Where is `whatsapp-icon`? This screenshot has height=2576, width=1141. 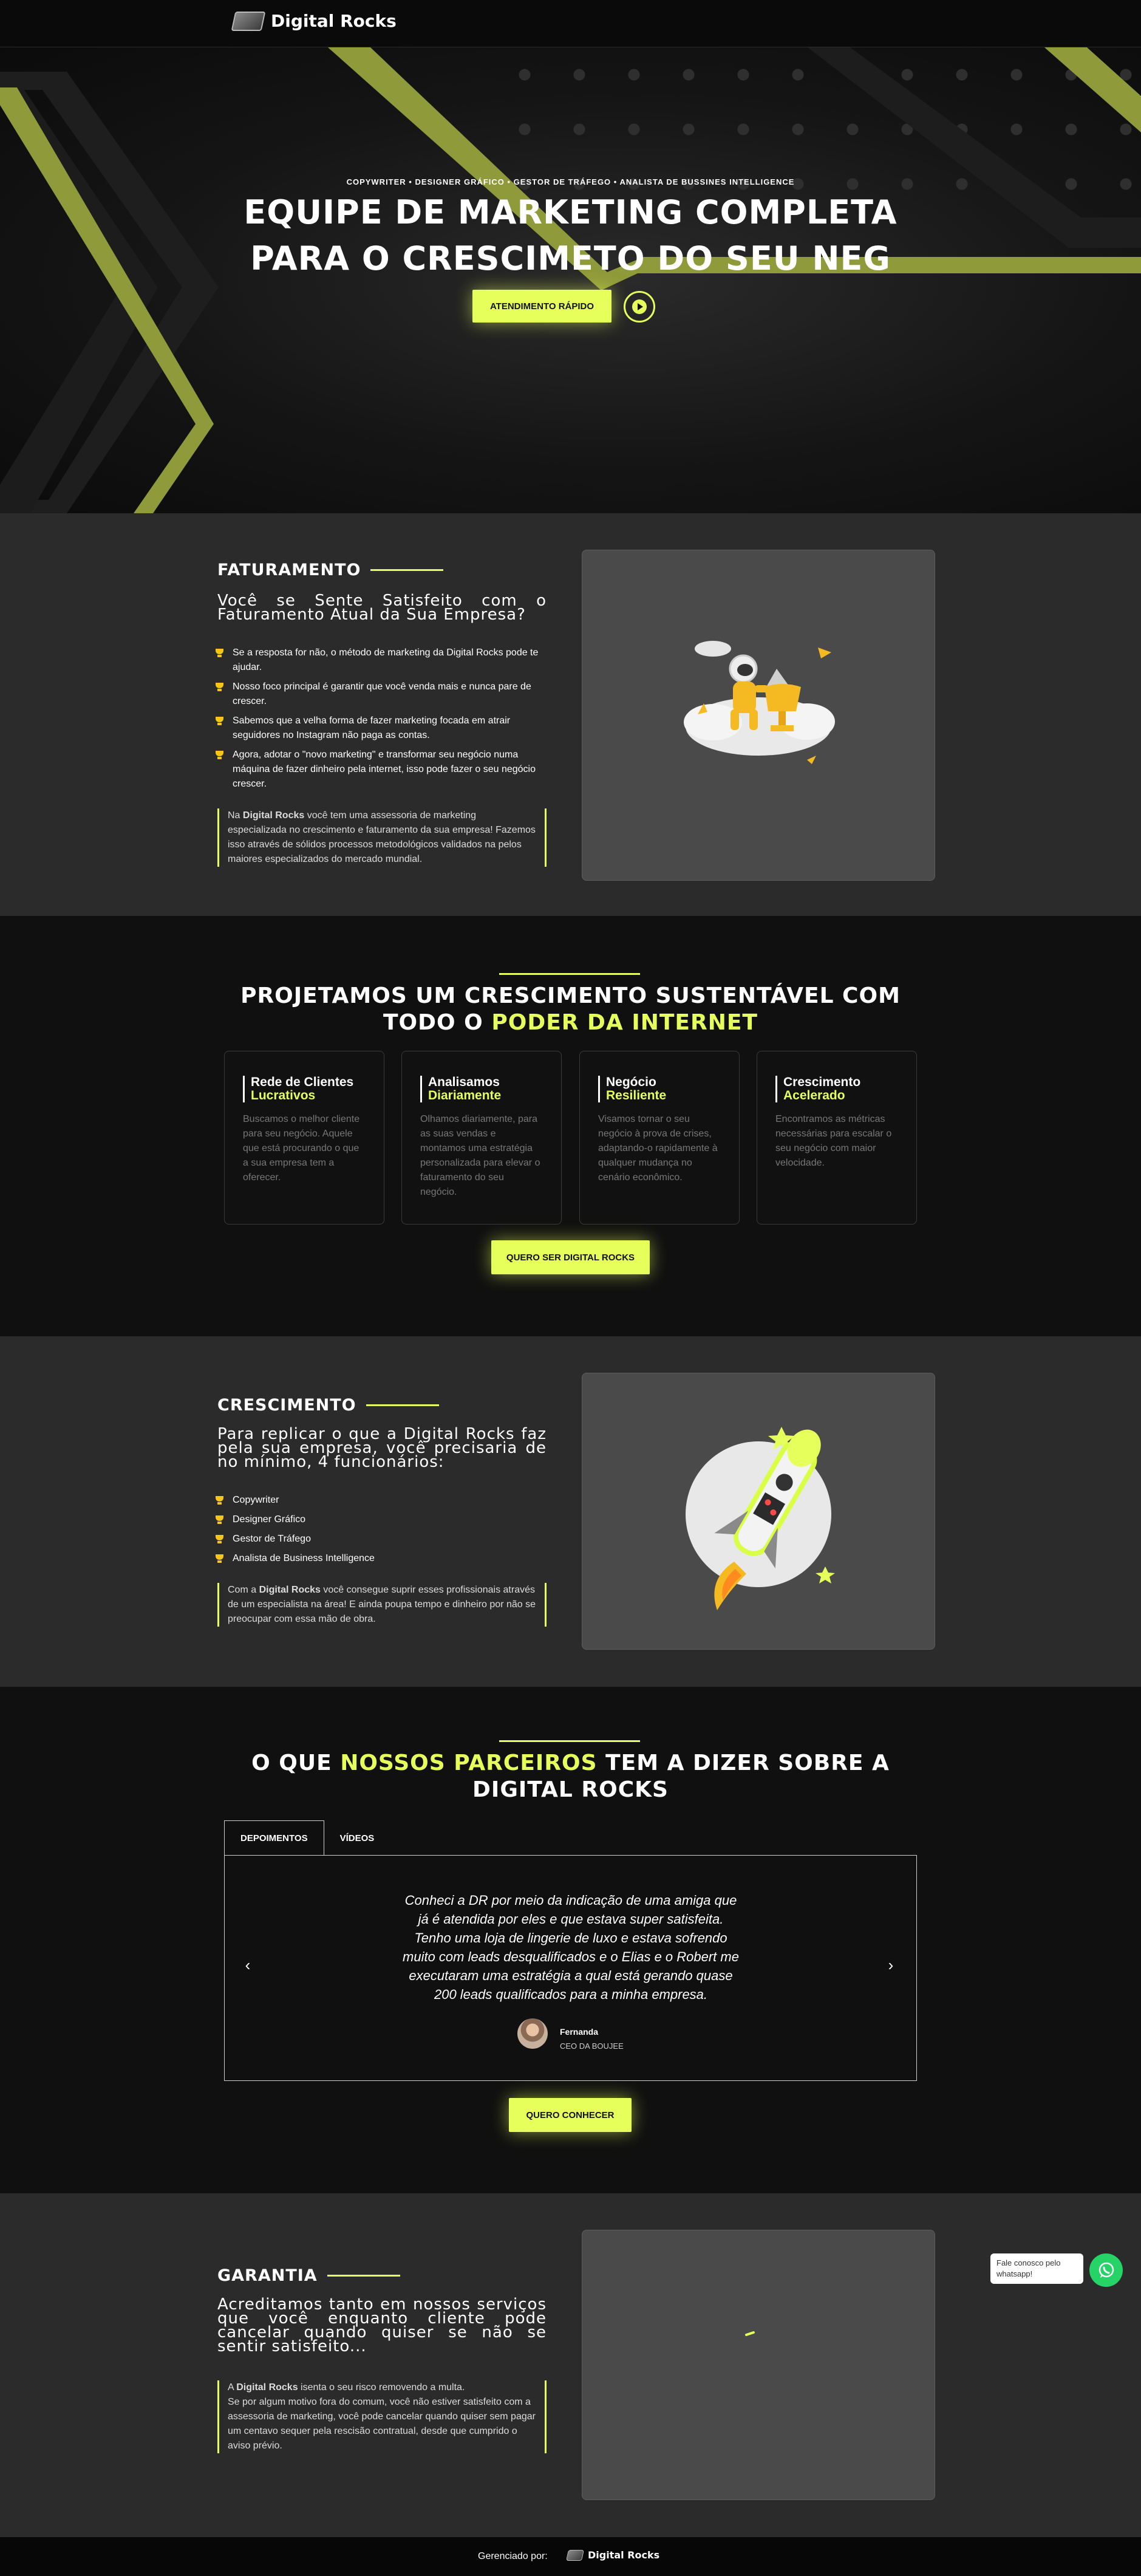 whatsapp-icon is located at coordinates (1106, 2270).